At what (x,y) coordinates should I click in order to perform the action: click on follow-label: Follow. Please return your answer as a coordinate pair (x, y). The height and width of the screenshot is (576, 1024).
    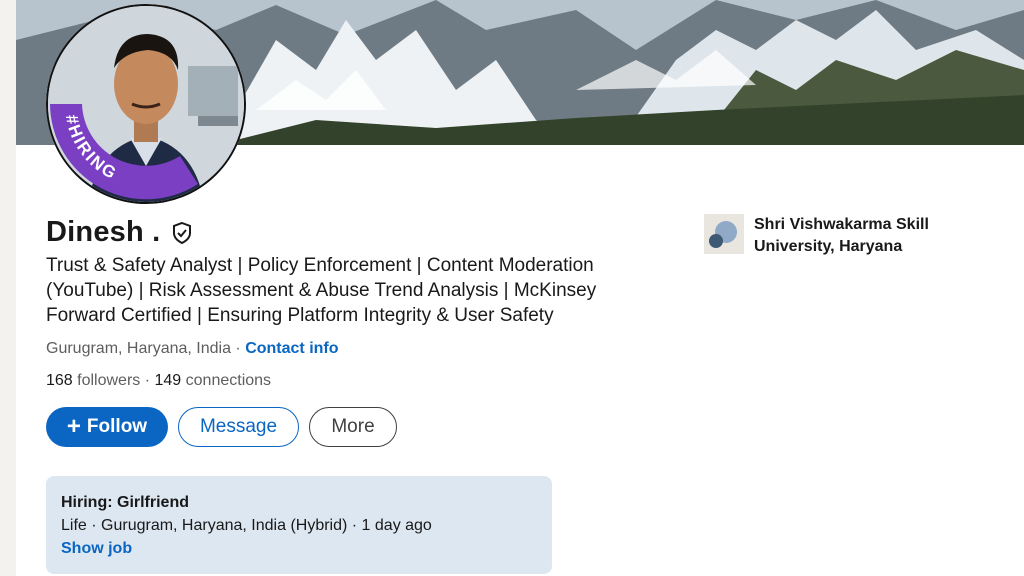
    Looking at the image, I should click on (117, 426).